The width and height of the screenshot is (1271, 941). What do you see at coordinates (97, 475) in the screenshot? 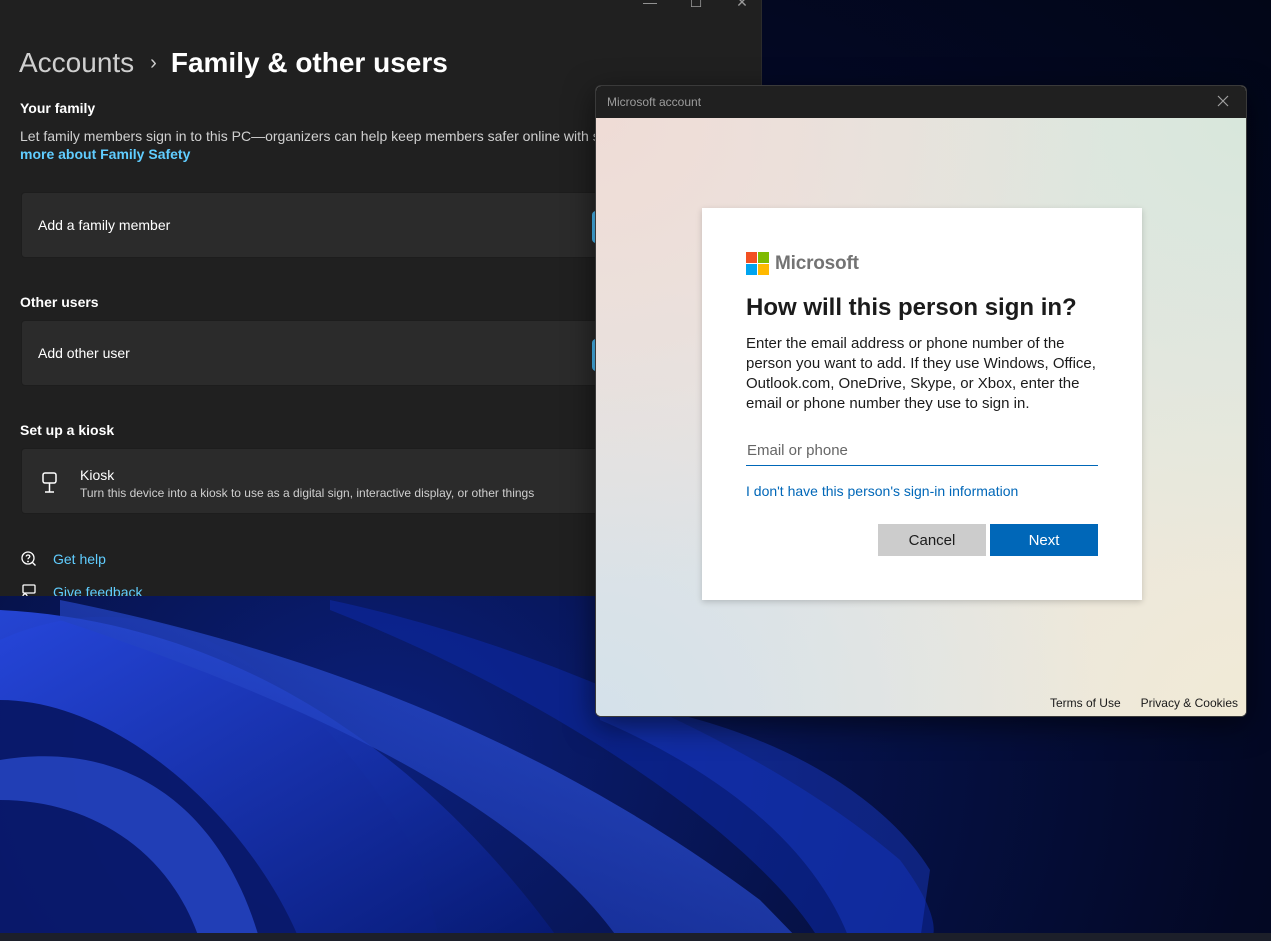
I see `kiosk-title: Kiosk` at bounding box center [97, 475].